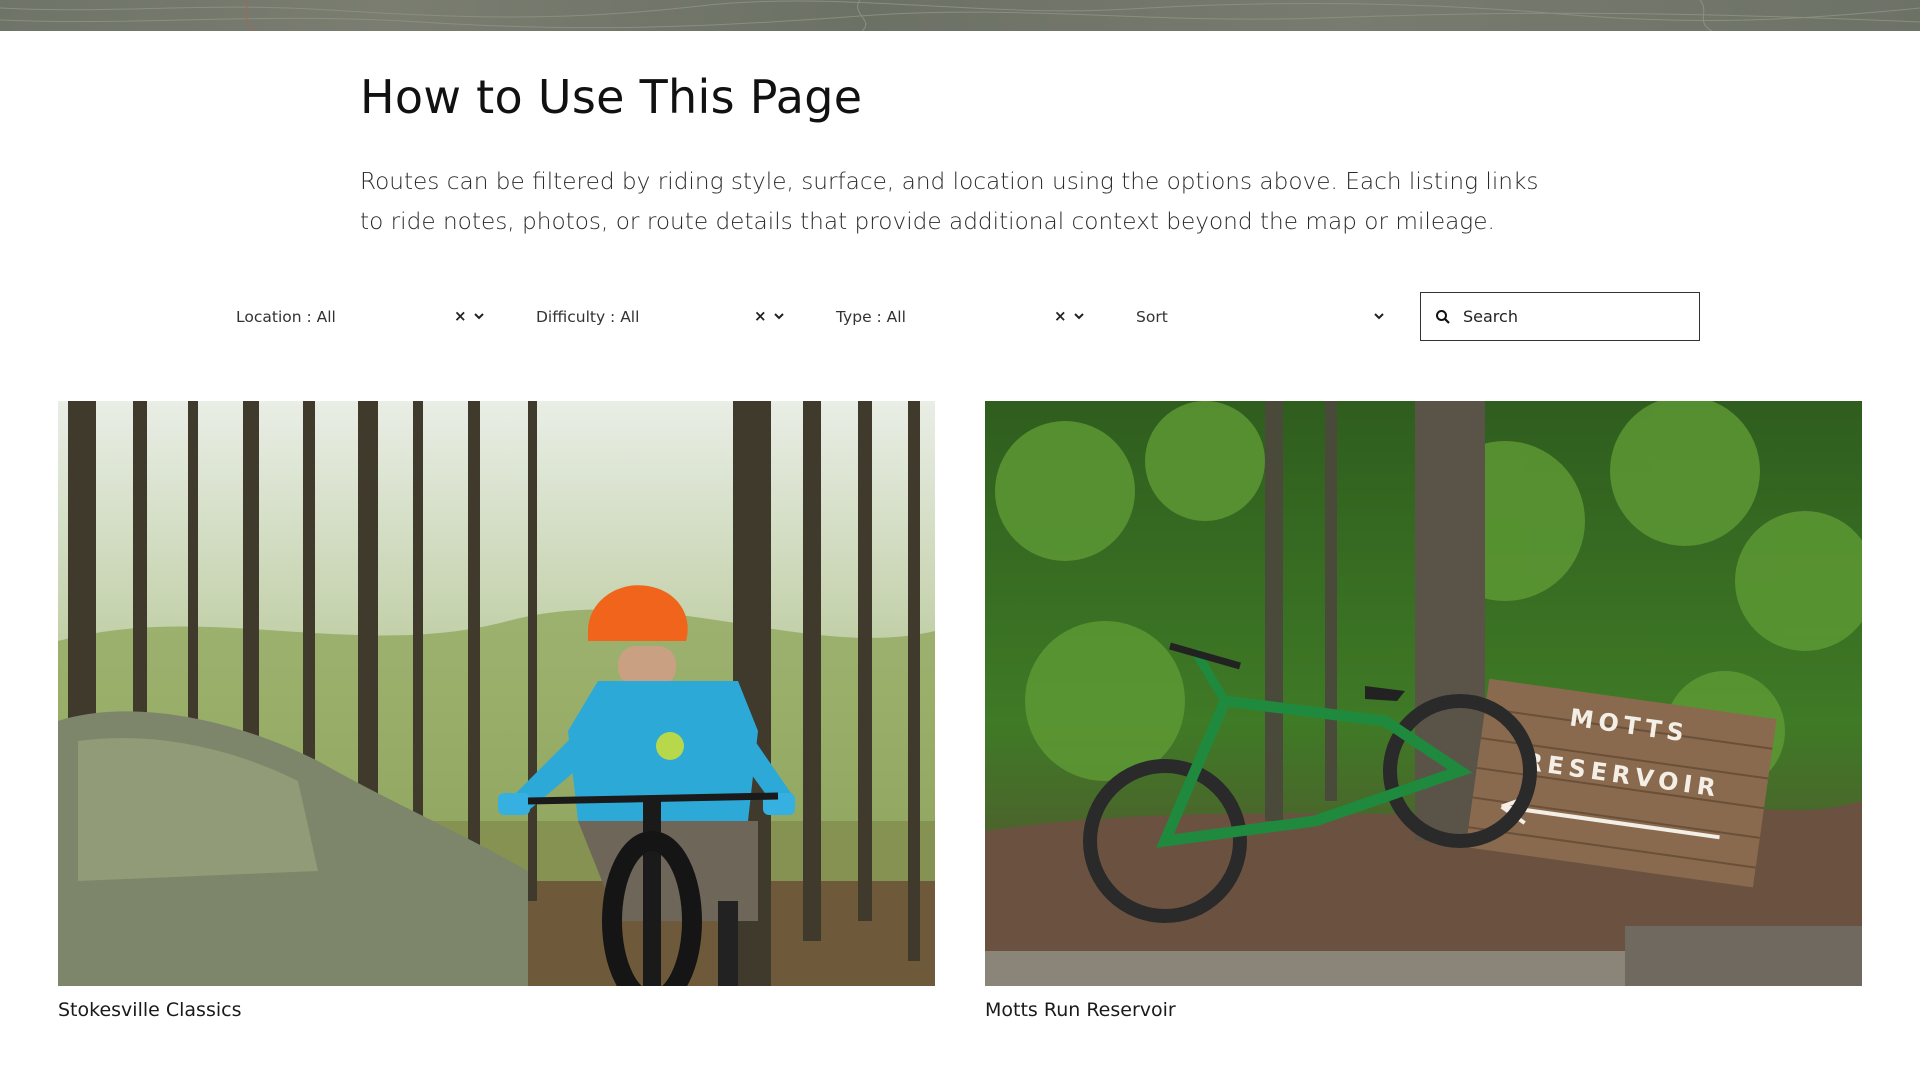 The height and width of the screenshot is (1080, 1920). Describe the element at coordinates (361, 317) in the screenshot. I see `location-filter: Location : All ×` at that location.